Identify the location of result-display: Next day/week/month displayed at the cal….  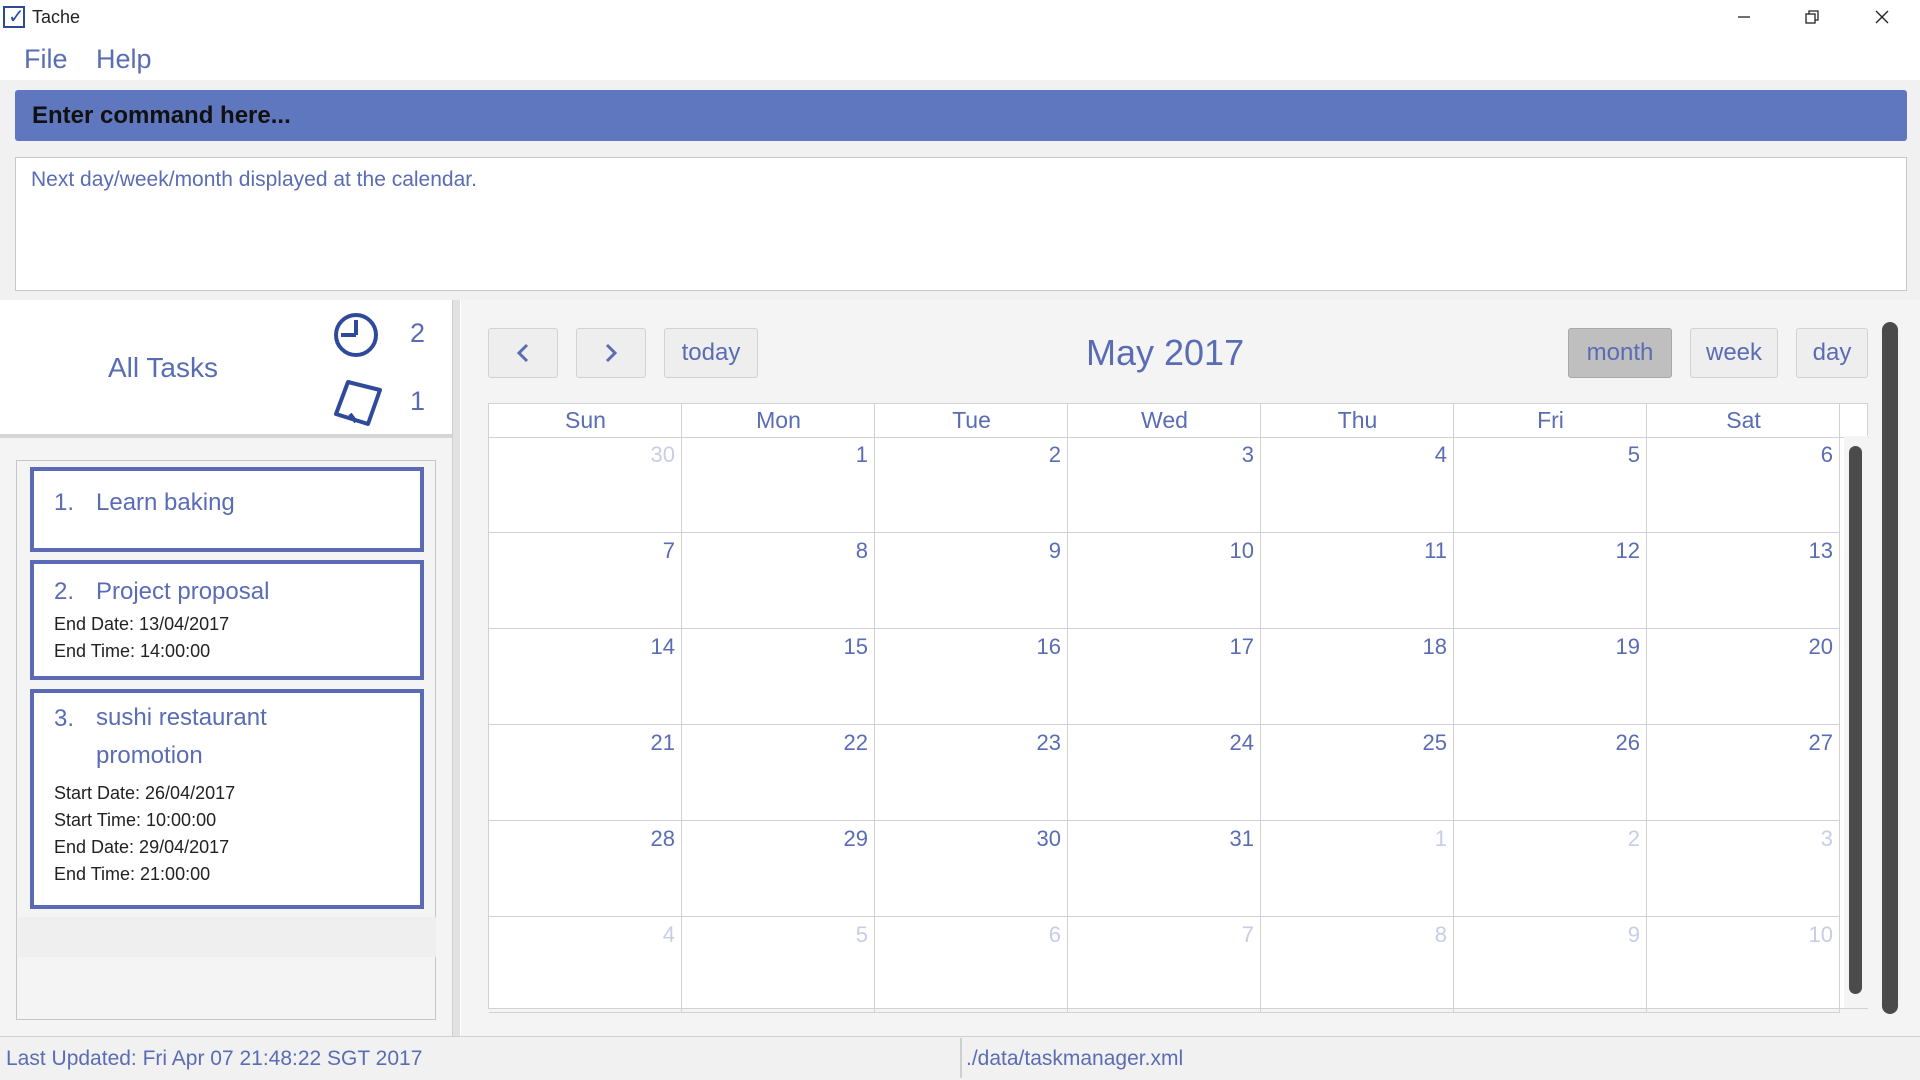
(961, 224).